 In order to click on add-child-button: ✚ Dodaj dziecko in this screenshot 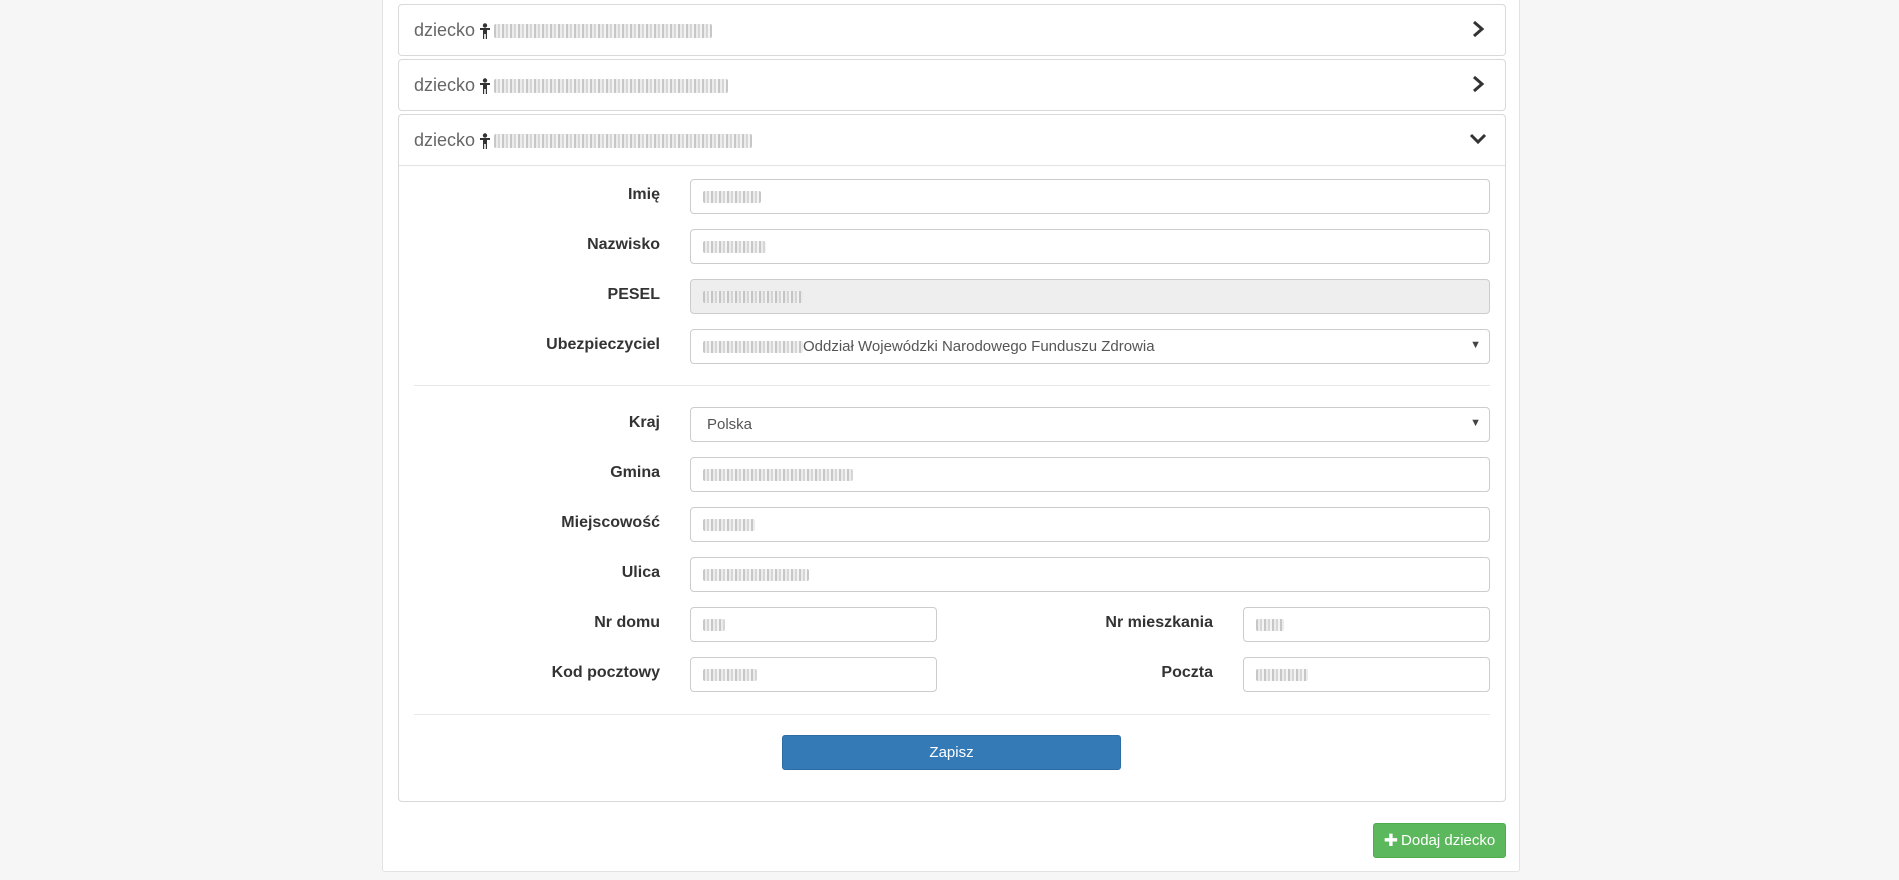, I will do `click(1439, 840)`.